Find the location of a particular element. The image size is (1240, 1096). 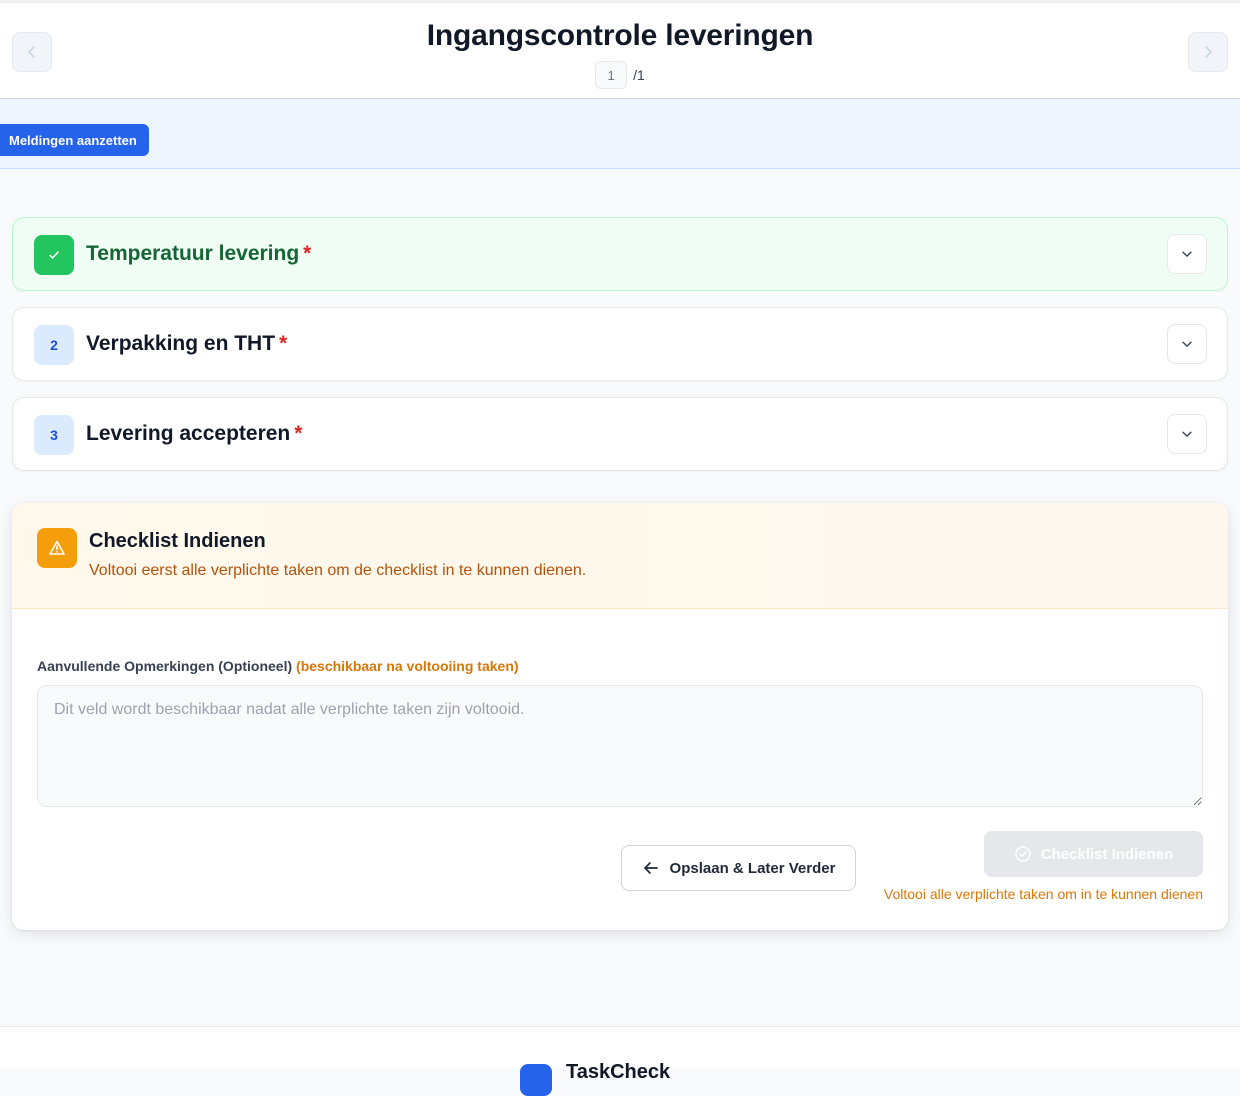

arrow-left-icon is located at coordinates (650, 868).